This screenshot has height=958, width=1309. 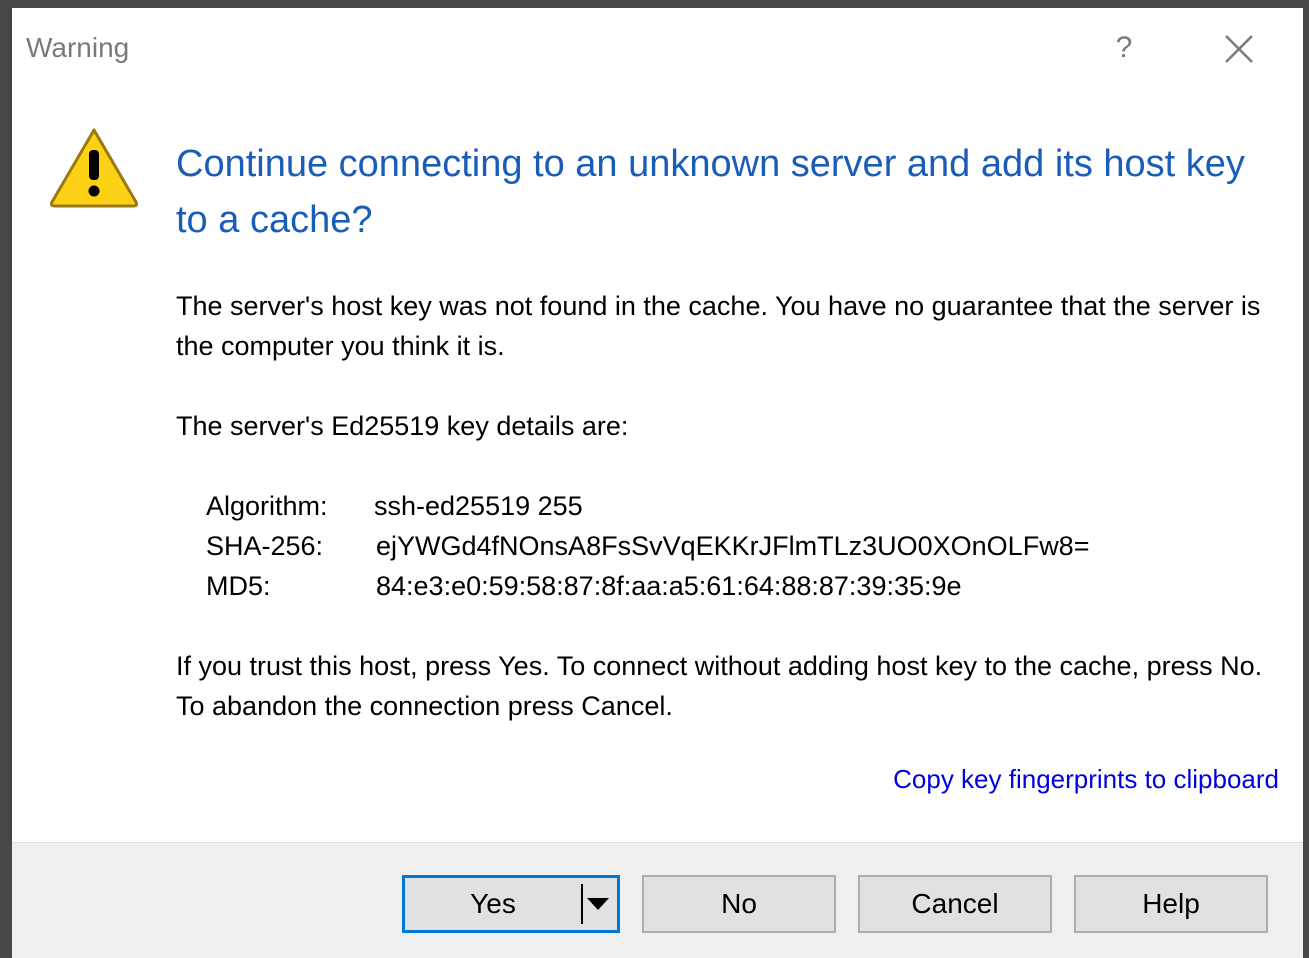 What do you see at coordinates (478, 506) in the screenshot?
I see `detail-value: ssh-ed25519 255` at bounding box center [478, 506].